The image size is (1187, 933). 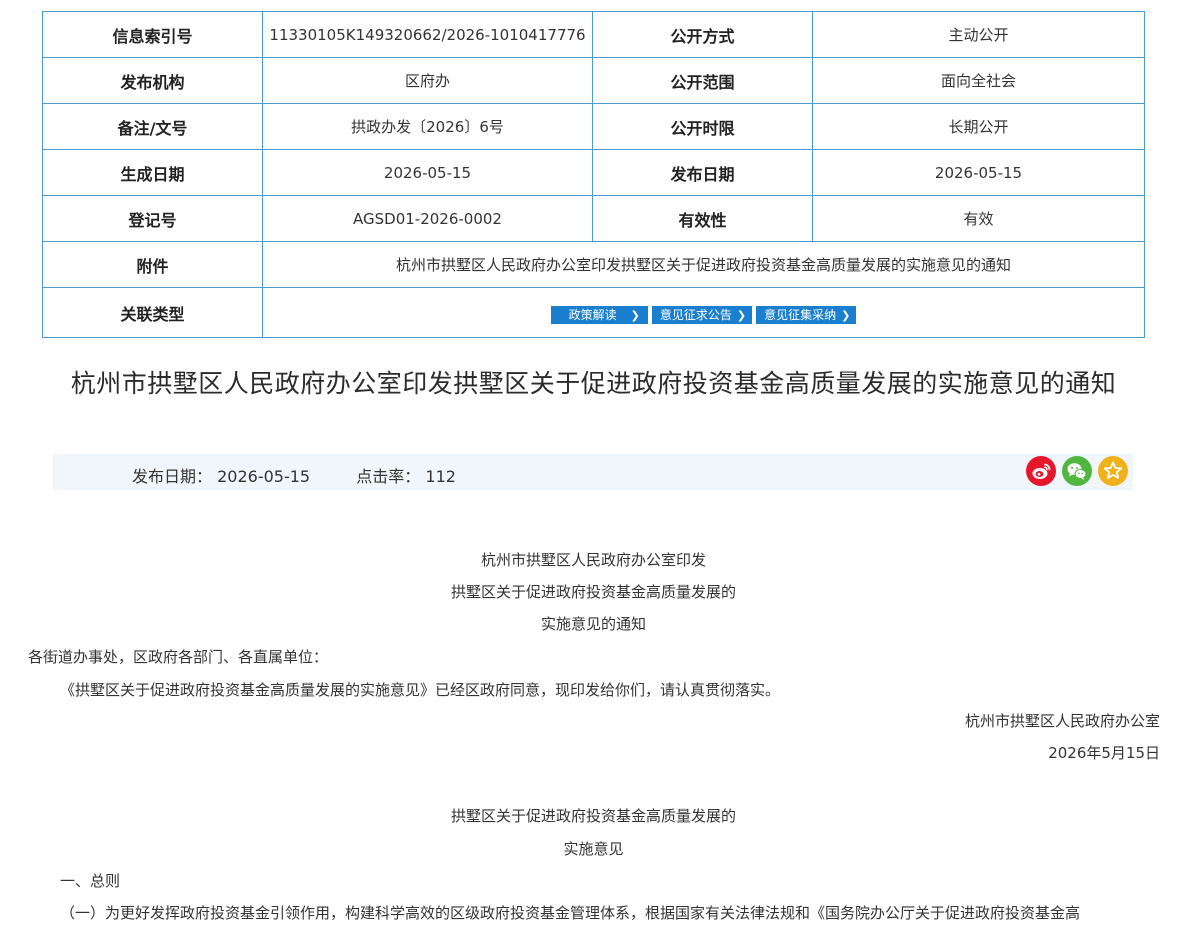 I want to click on open-scope-value: 面向全社会, so click(x=978, y=80).